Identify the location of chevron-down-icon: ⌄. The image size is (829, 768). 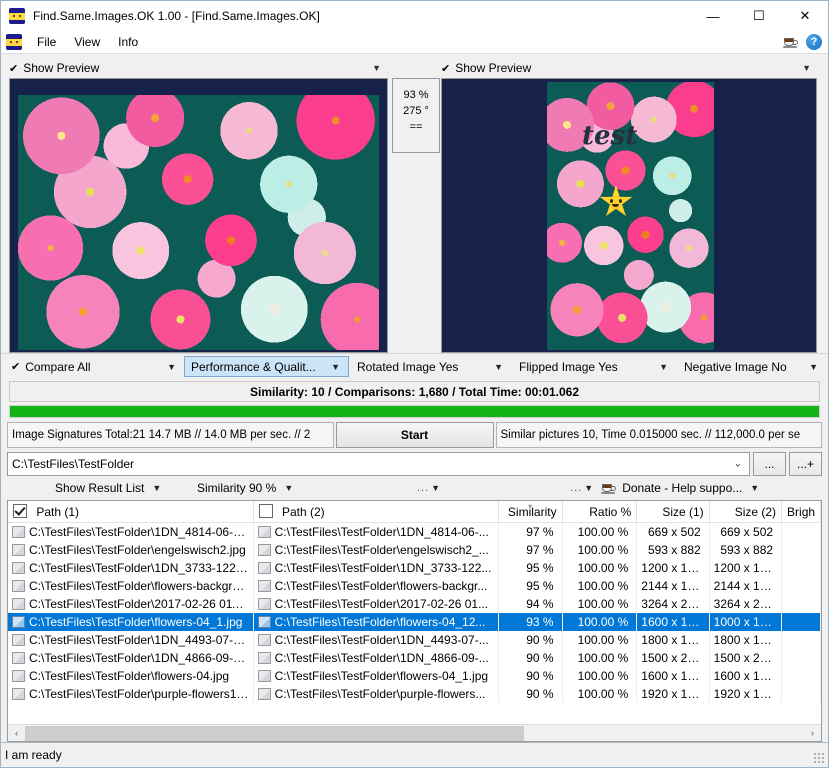
(738, 464).